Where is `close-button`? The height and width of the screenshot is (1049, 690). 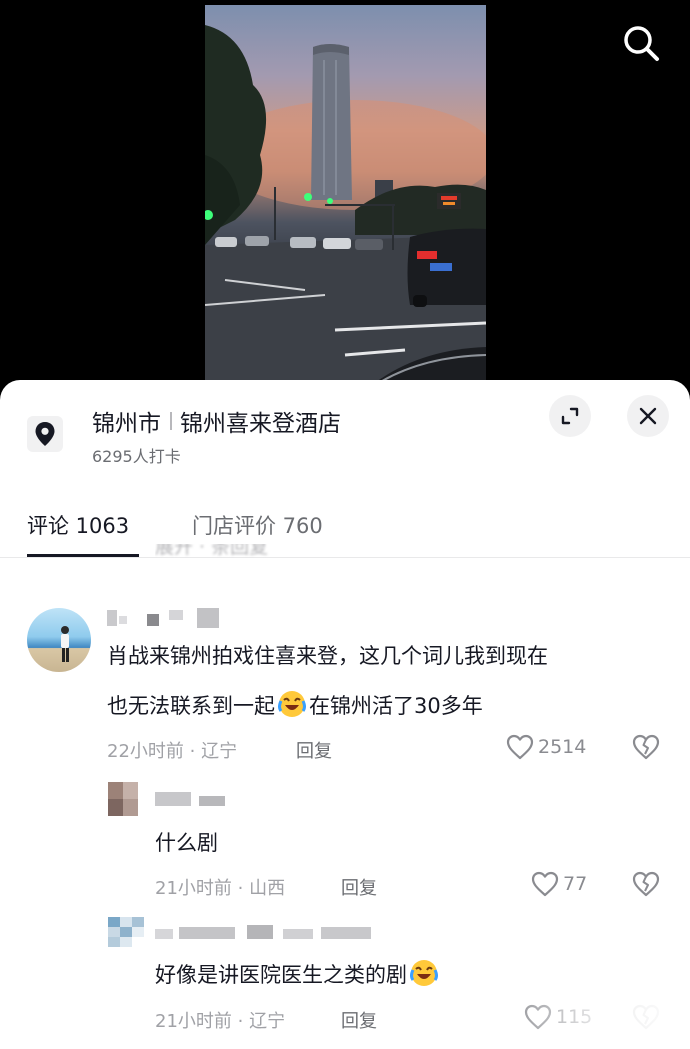 close-button is located at coordinates (648, 416).